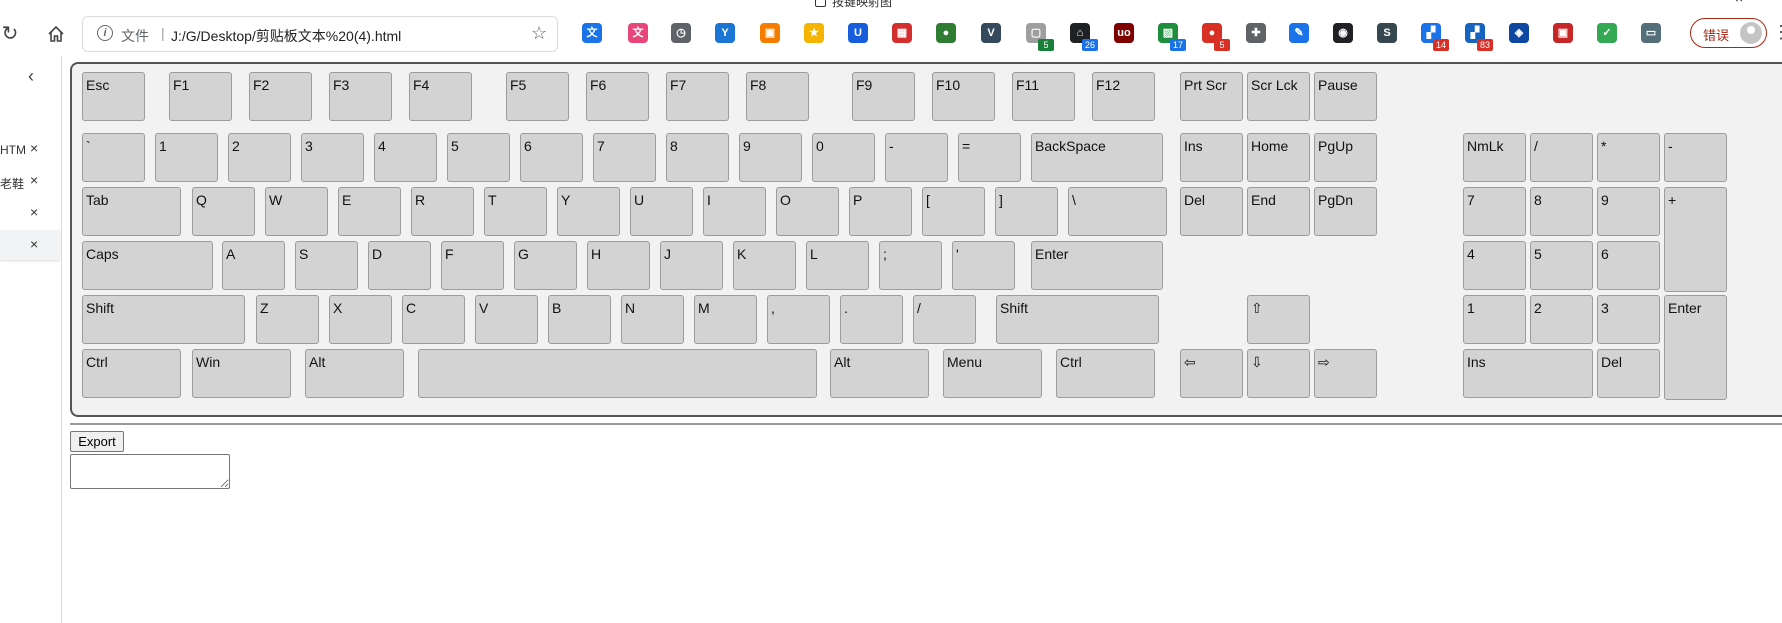 Image resolution: width=1782 pixels, height=623 pixels. Describe the element at coordinates (983, 265) in the screenshot. I see `key: '` at that location.